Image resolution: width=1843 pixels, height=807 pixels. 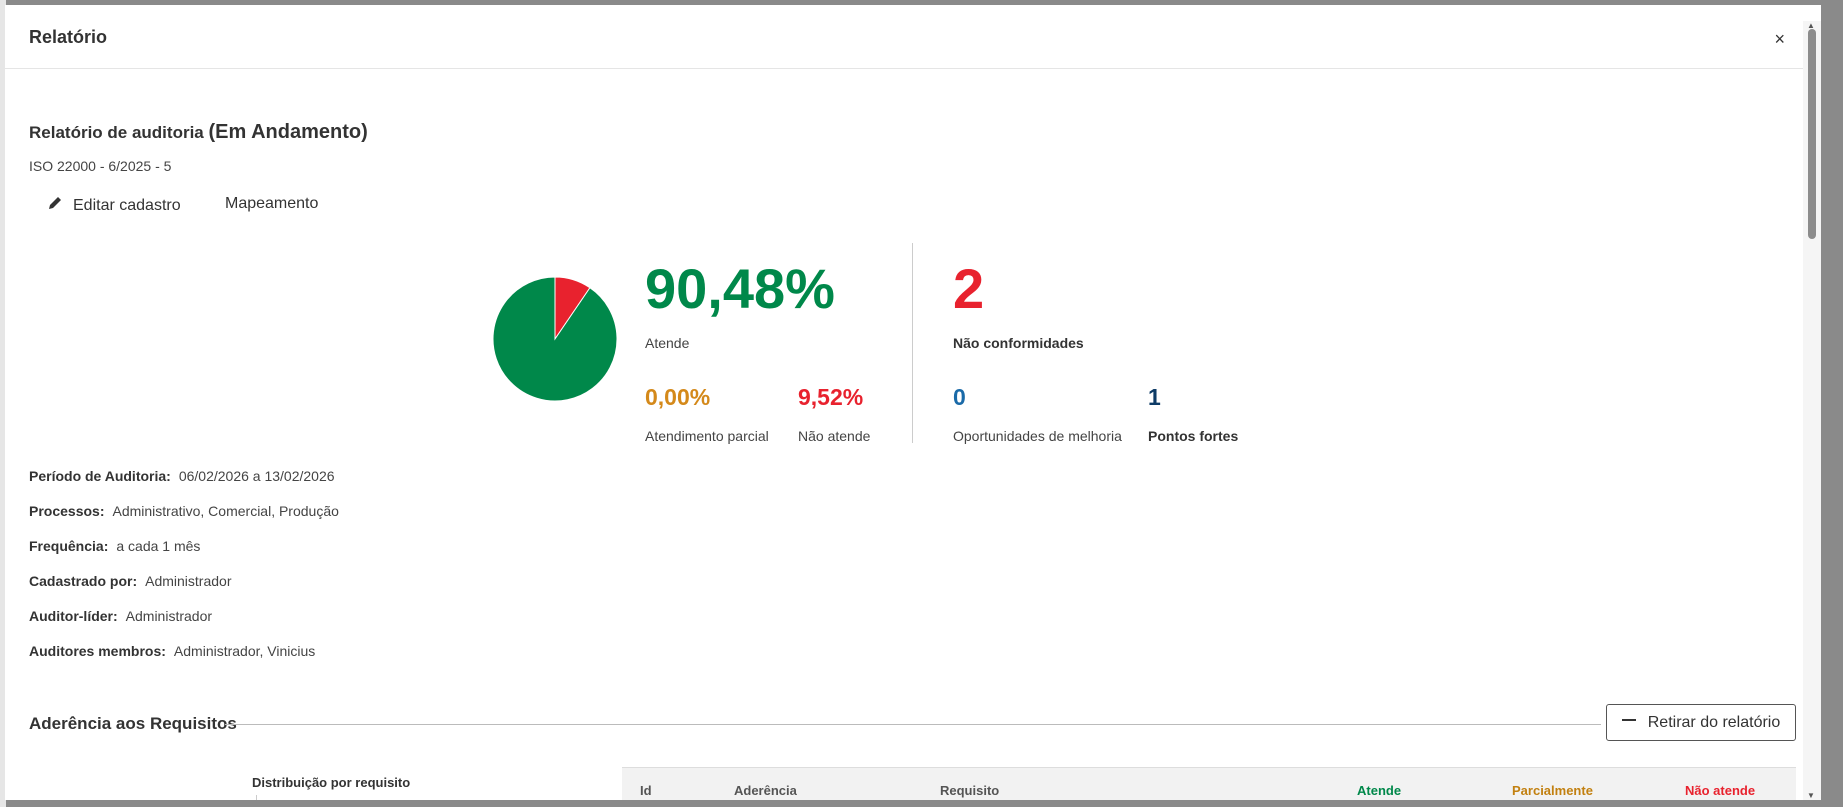 I want to click on section-divider, so click(x=913, y=724).